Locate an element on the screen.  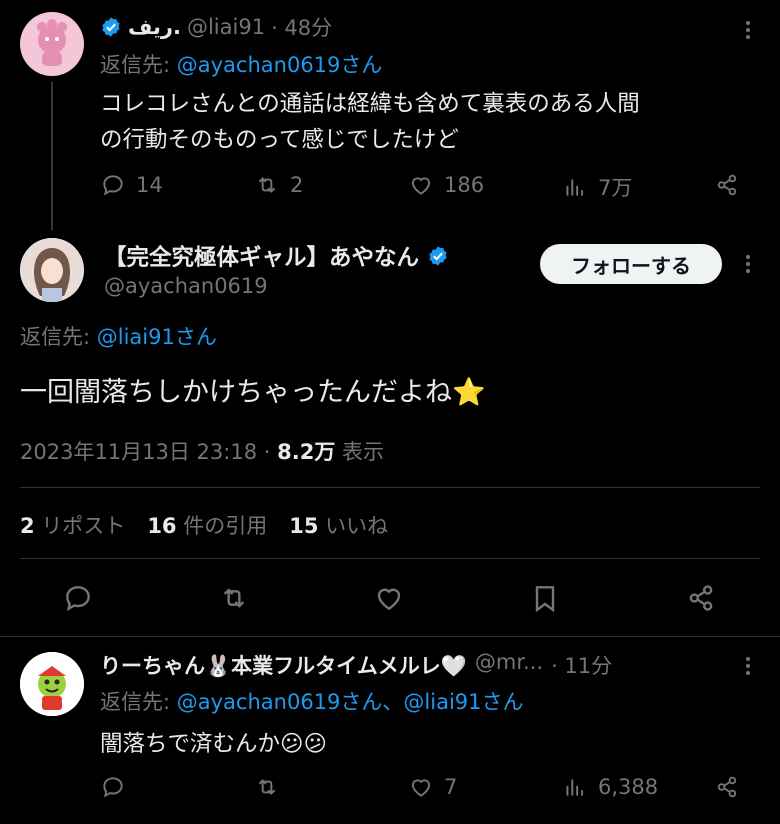
reply-button: 14 is located at coordinates (131, 185).